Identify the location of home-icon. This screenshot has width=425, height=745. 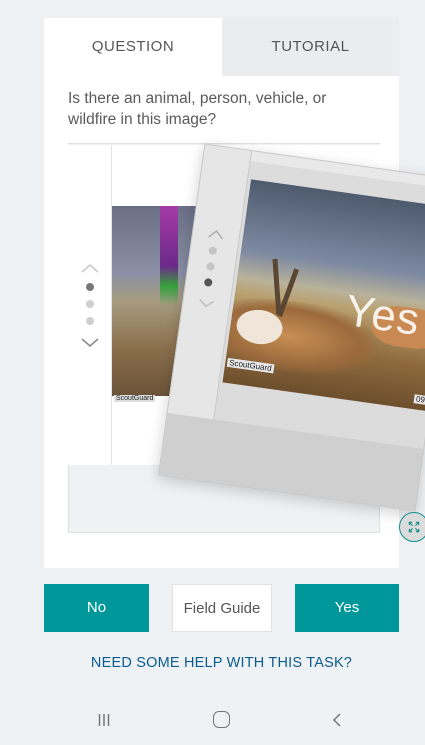
(221, 719).